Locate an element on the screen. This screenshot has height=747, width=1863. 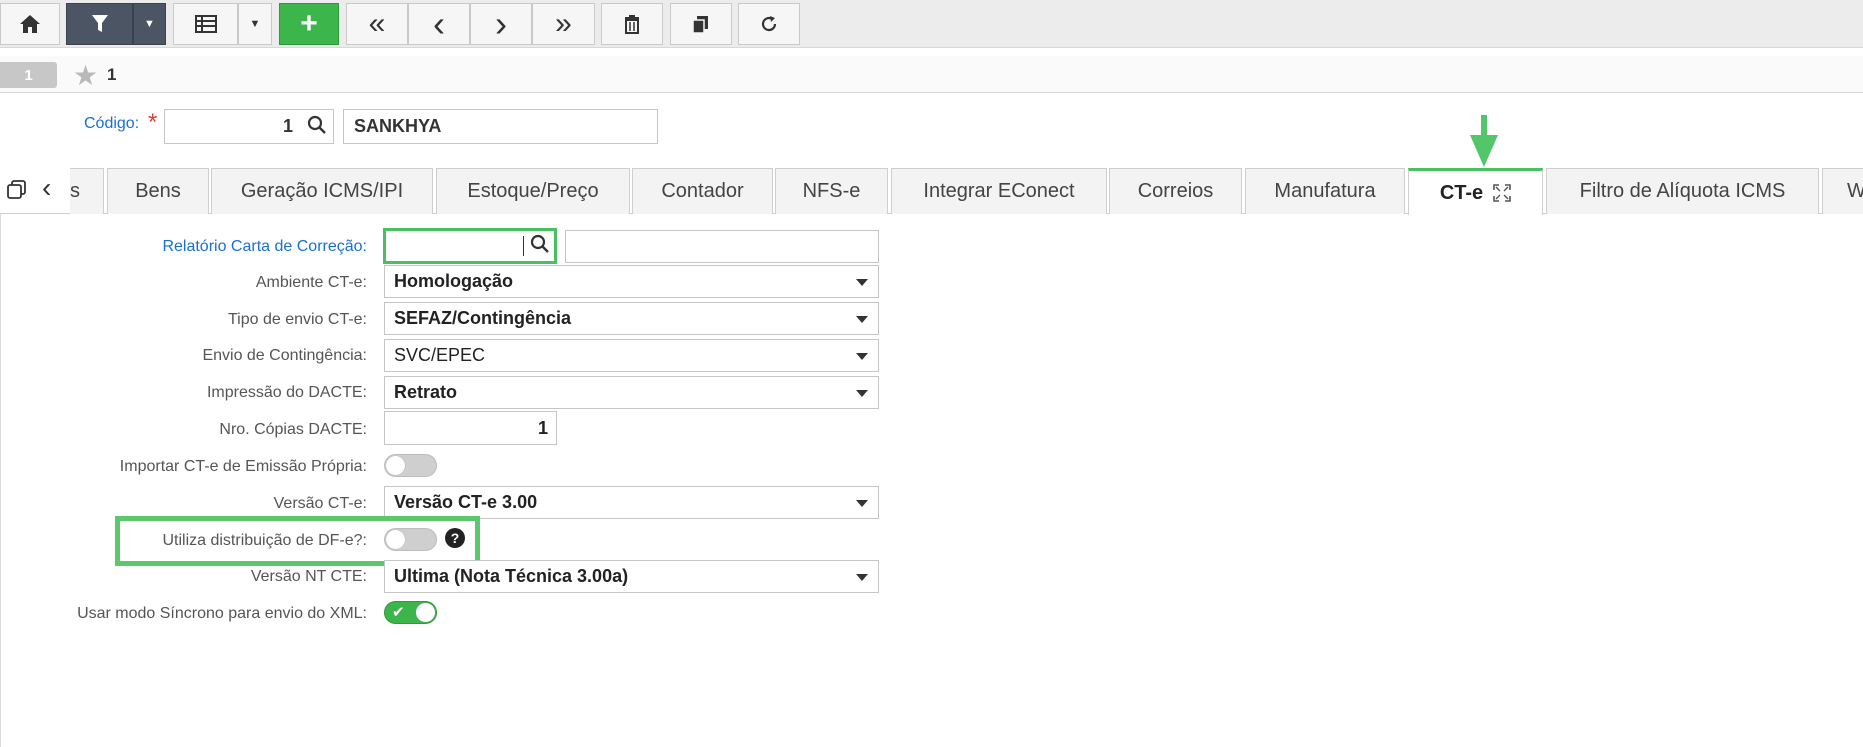
tab-contador: Contador is located at coordinates (702, 191).